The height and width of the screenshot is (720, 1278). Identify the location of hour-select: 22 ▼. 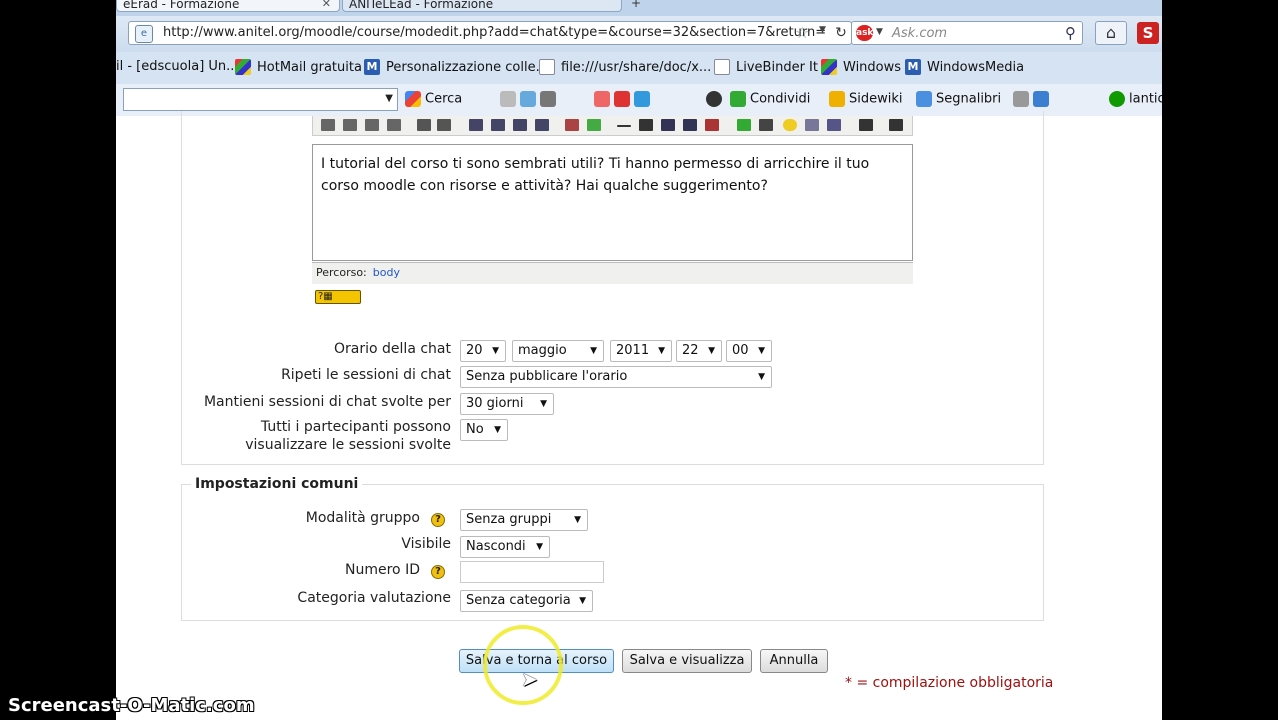
(699, 351).